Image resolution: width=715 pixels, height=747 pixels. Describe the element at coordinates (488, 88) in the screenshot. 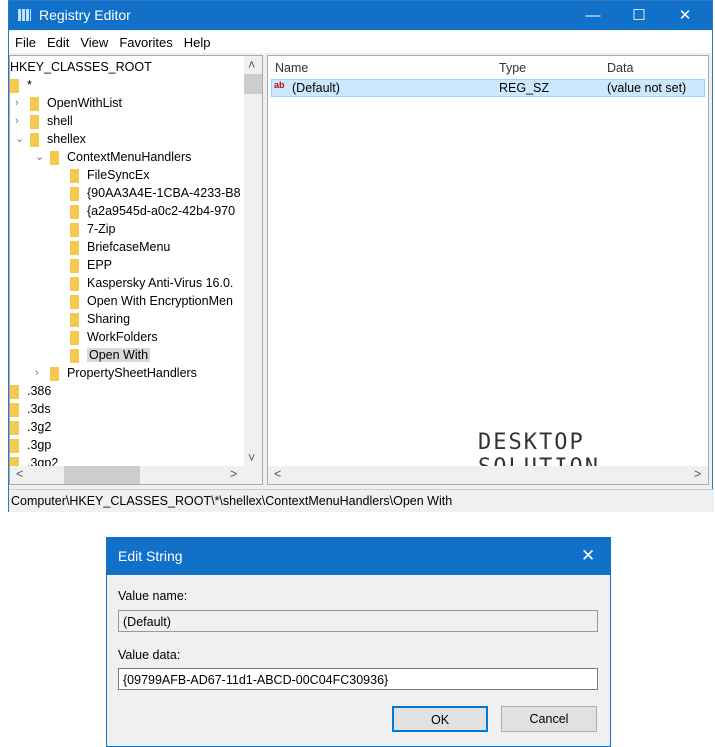

I see `value-row-default: ab (Default) REG_SZ (value not set)` at that location.